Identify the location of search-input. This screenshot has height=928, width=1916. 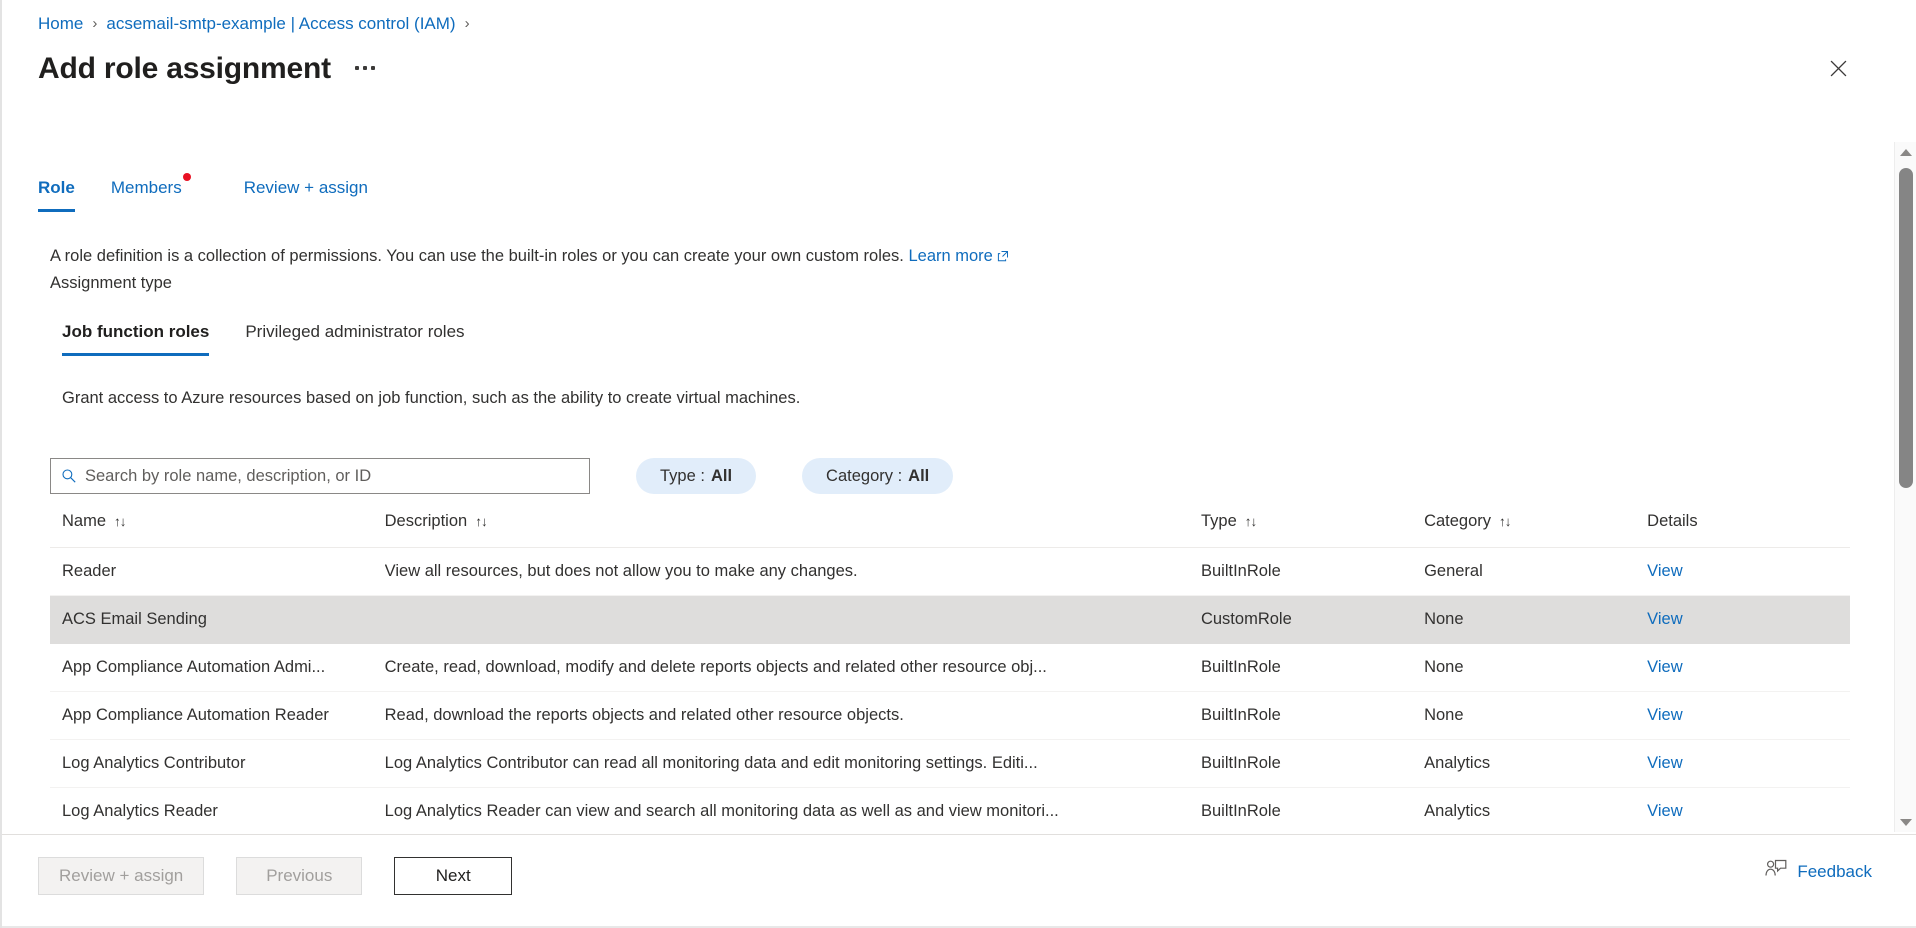
(332, 476).